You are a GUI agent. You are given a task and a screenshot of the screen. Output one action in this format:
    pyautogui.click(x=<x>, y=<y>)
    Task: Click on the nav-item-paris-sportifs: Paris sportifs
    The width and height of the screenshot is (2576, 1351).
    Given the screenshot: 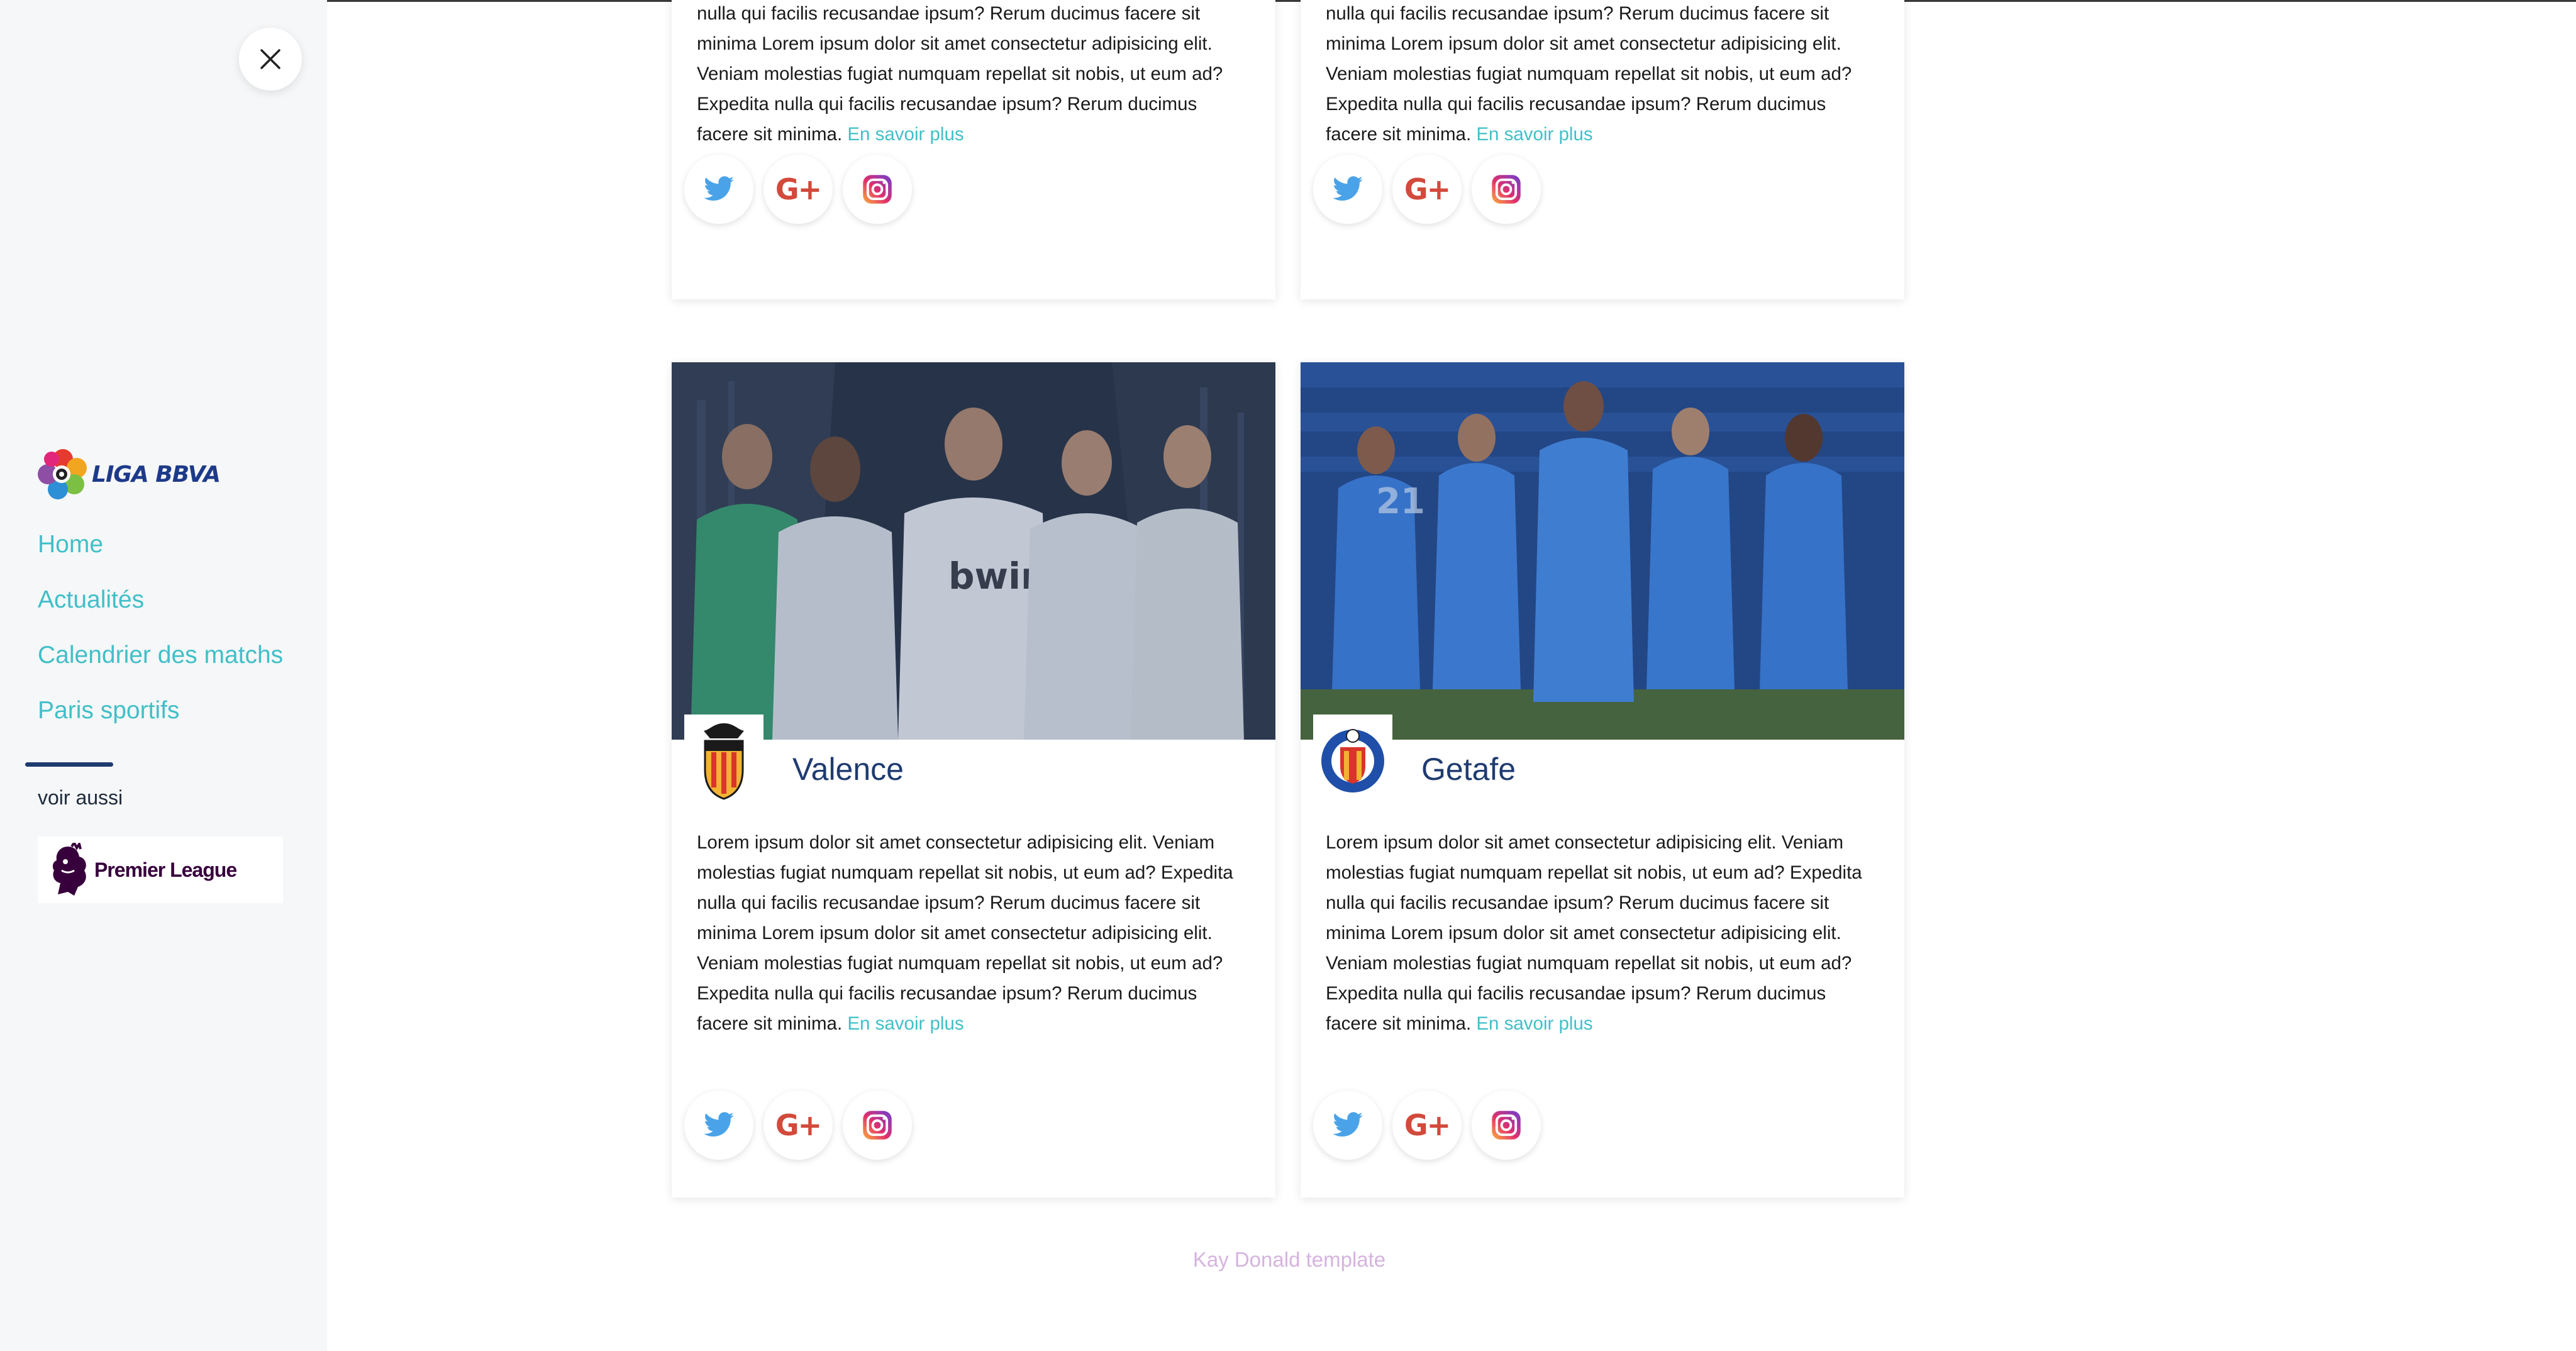 What is the action you would take?
    pyautogui.click(x=160, y=722)
    